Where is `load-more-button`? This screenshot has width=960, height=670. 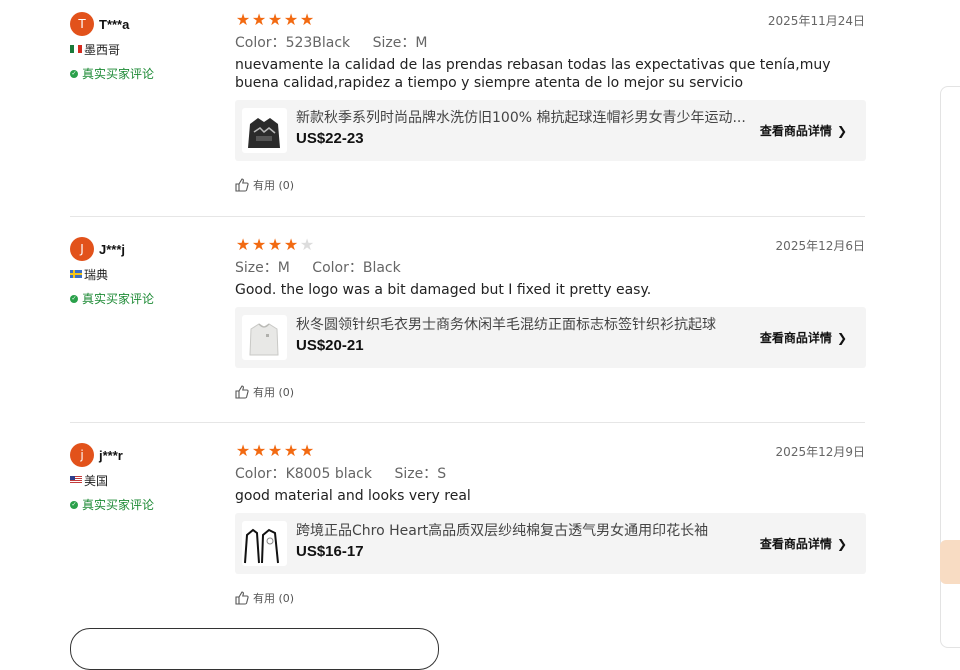 load-more-button is located at coordinates (254, 649).